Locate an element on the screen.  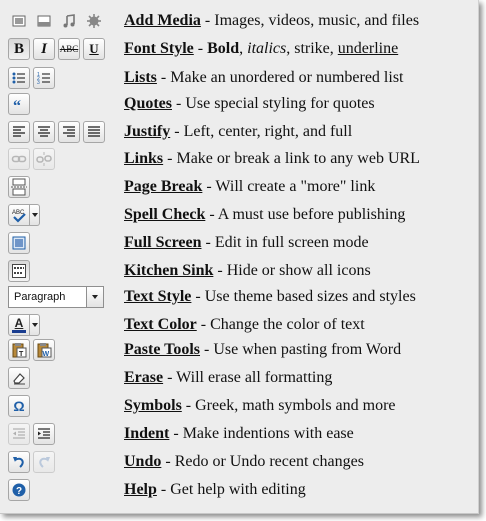
remove-format-button is located at coordinates (19, 378).